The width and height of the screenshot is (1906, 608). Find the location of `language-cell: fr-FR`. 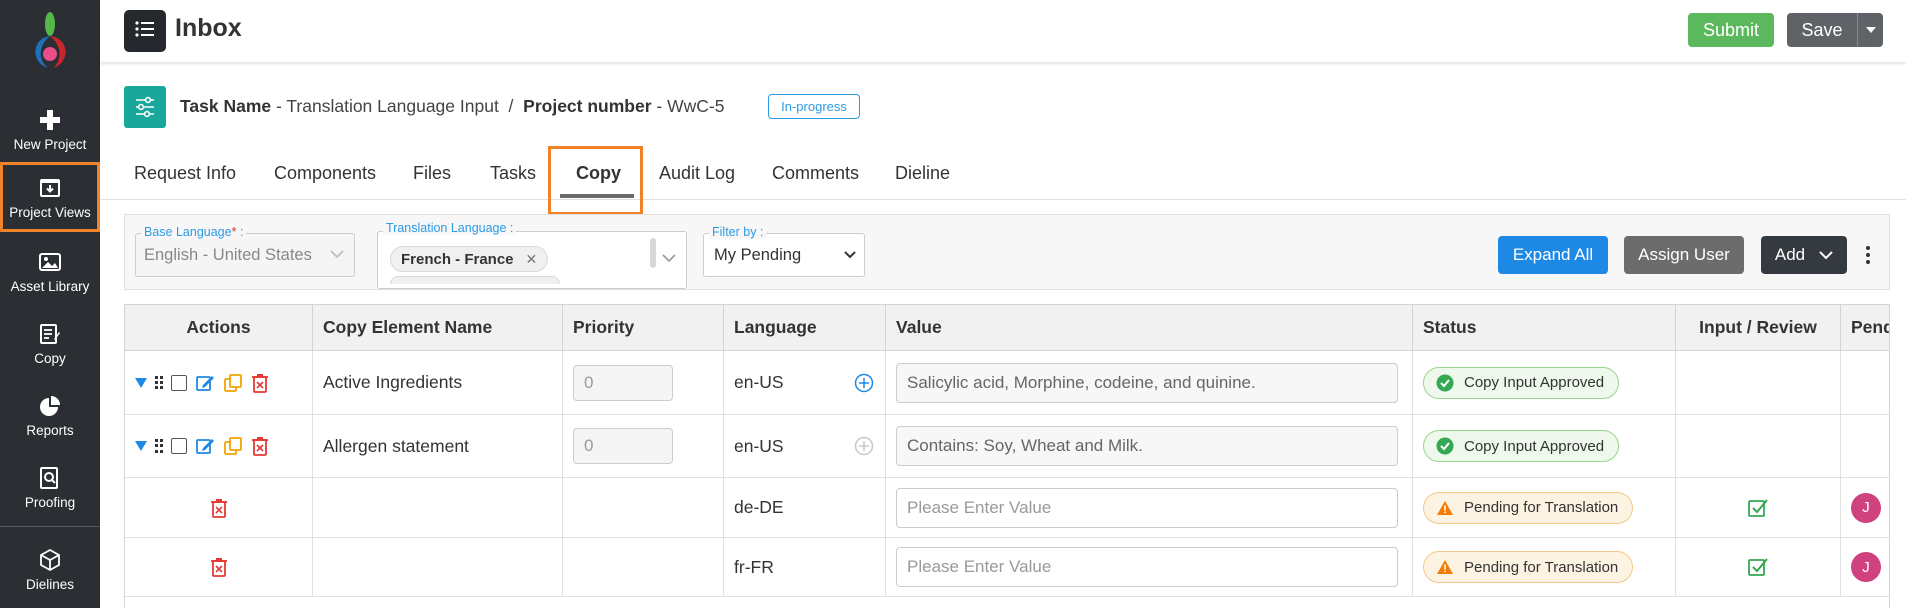

language-cell: fr-FR is located at coordinates (805, 567).